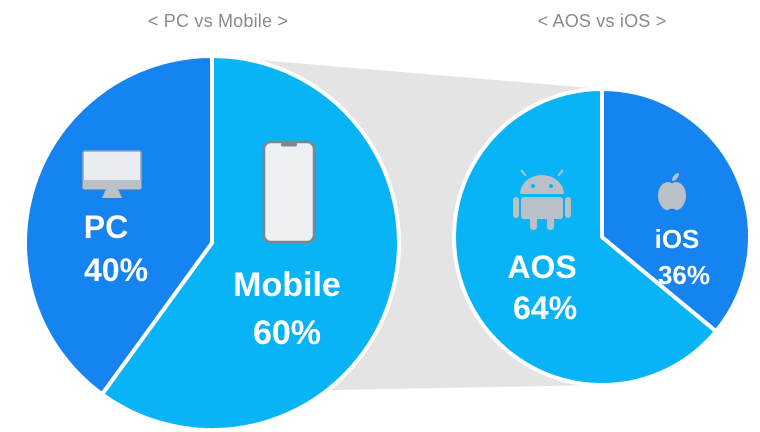  What do you see at coordinates (677, 239) in the screenshot?
I see `slice-label-ios: iOS` at bounding box center [677, 239].